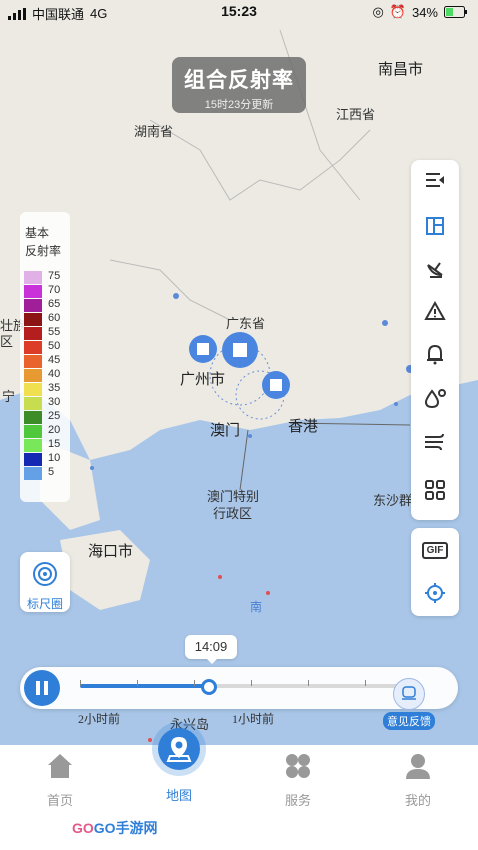 This screenshot has height=850, width=478. Describe the element at coordinates (435, 441) in the screenshot. I see `wind-layer-button` at that location.